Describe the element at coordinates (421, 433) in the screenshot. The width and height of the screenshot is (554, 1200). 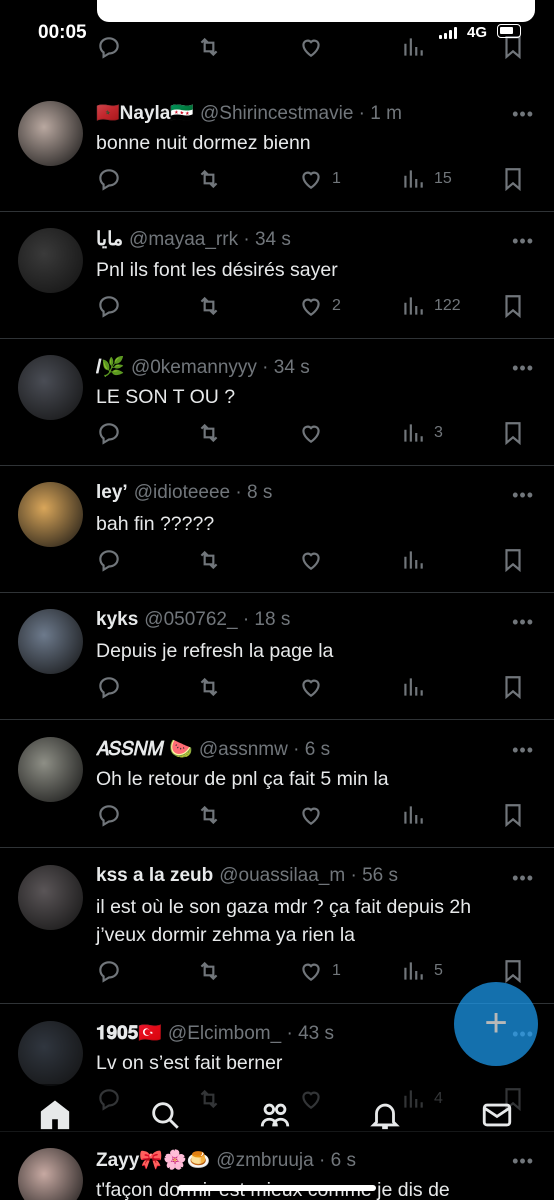
I see `views-button: 3` at that location.